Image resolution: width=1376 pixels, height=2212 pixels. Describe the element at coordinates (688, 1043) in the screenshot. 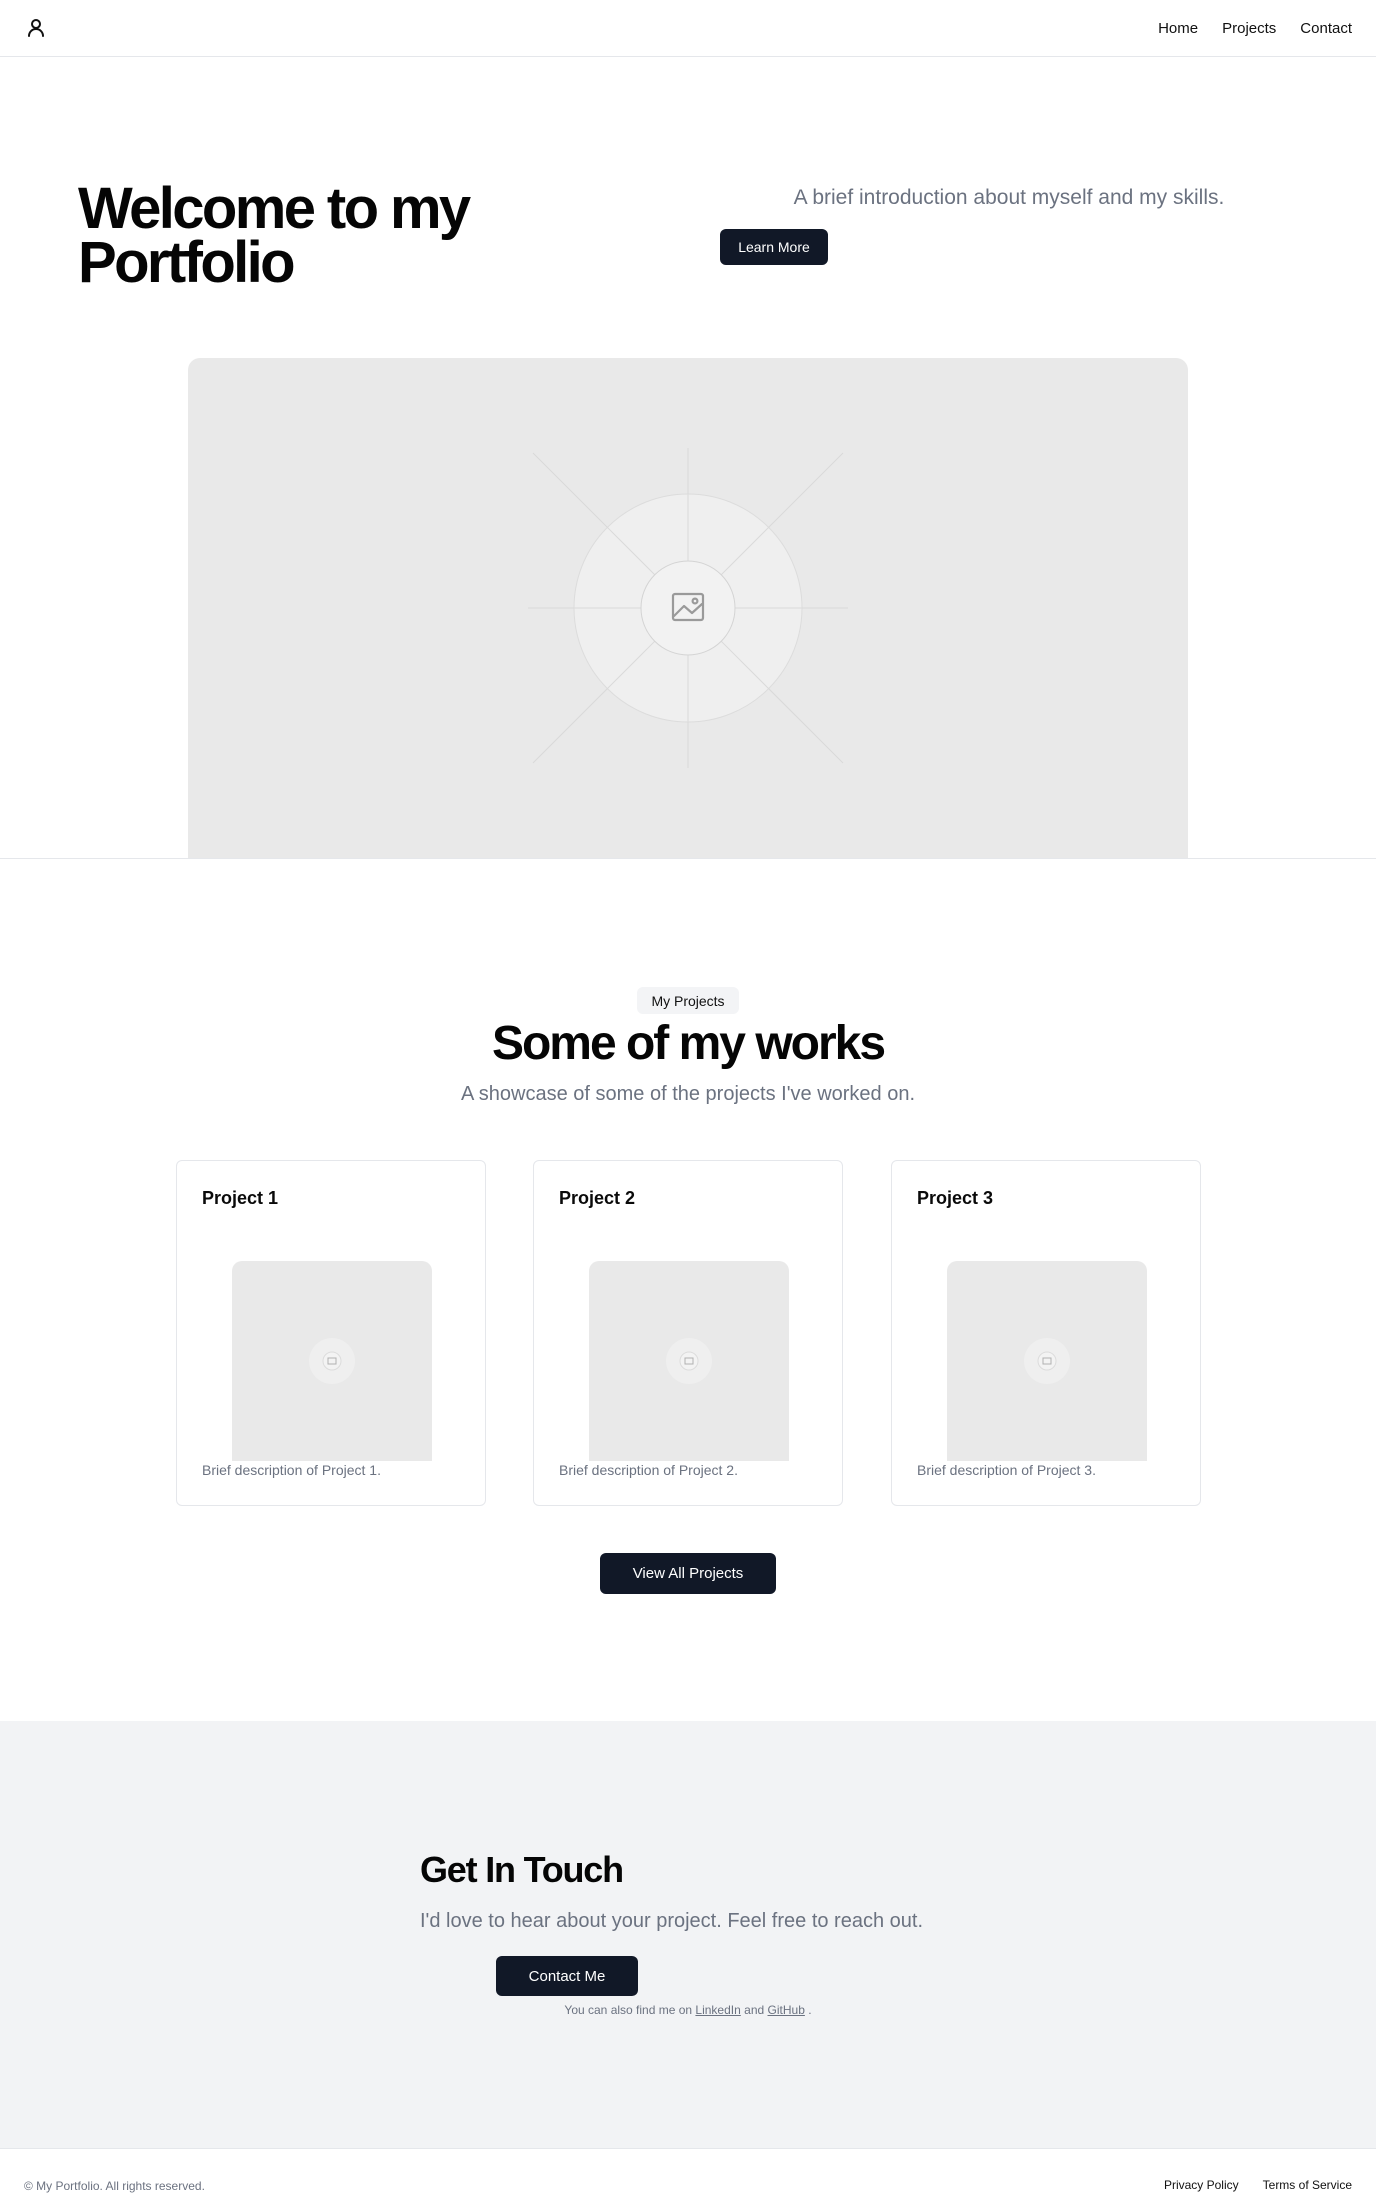

I see `projects-title: Some of my works` at that location.